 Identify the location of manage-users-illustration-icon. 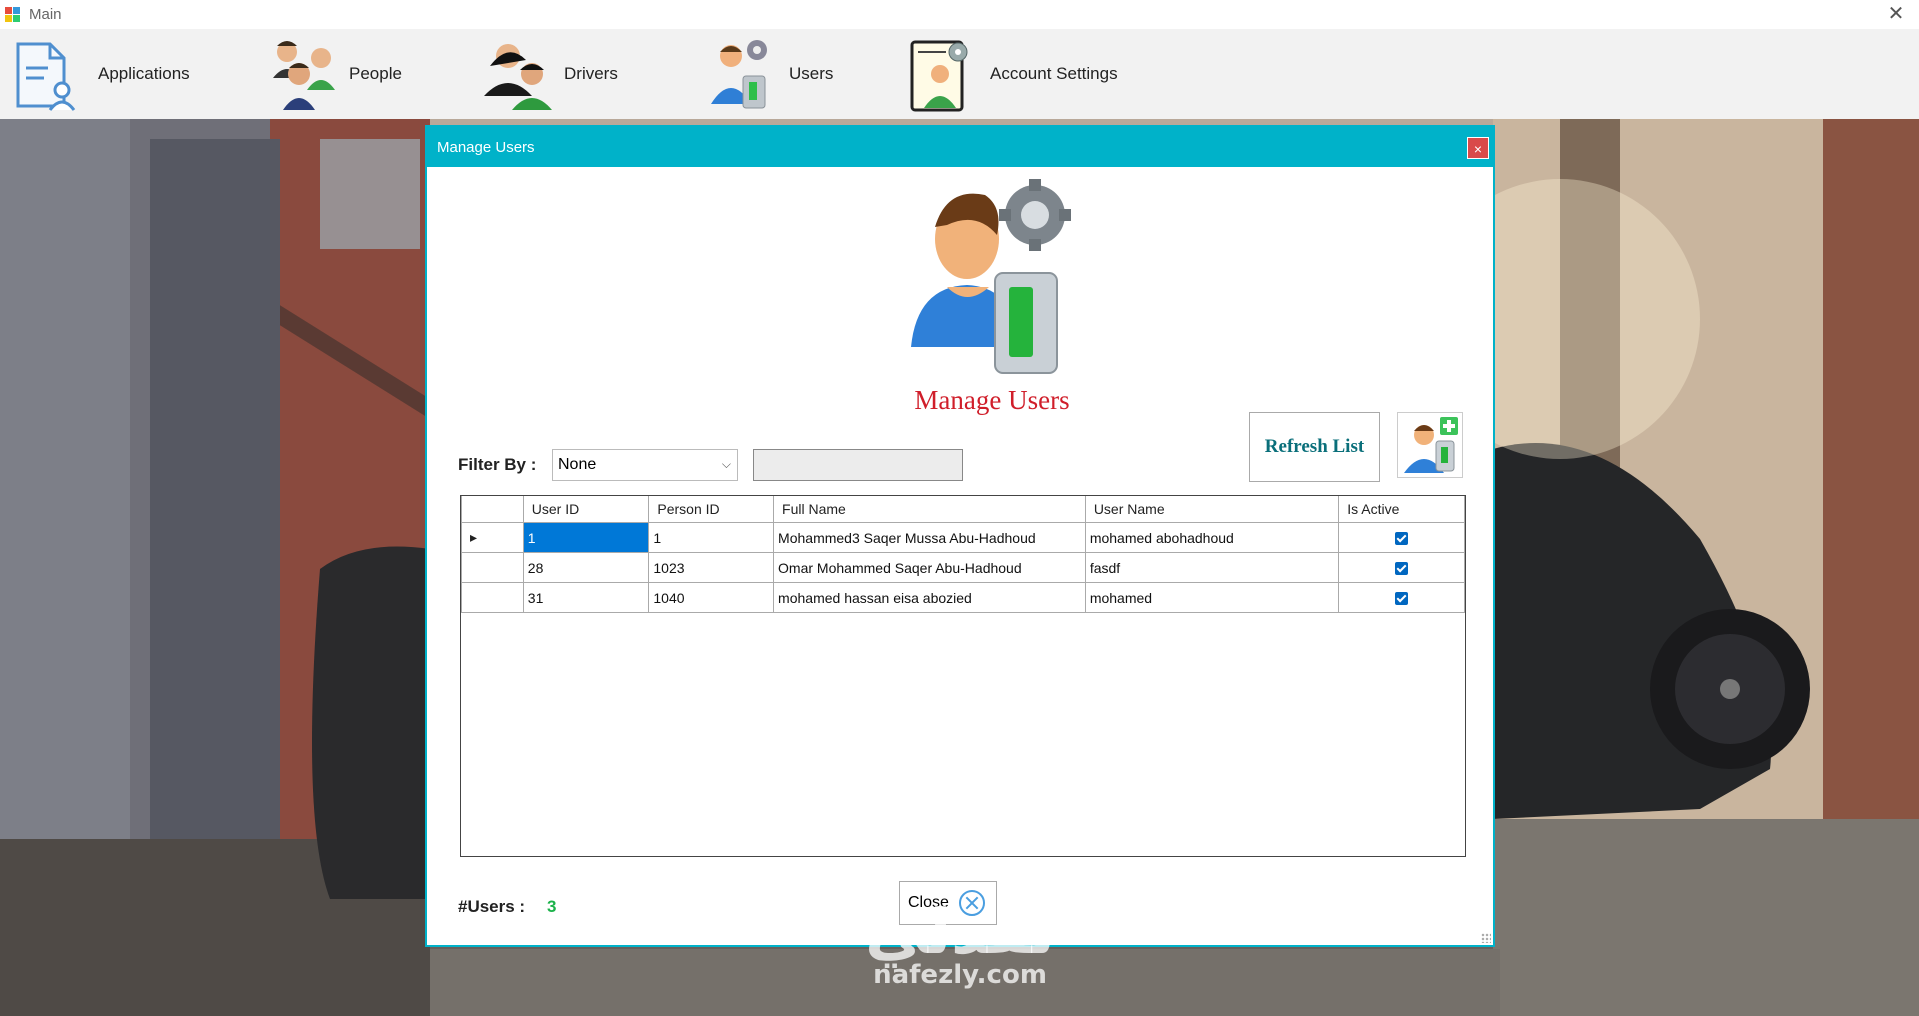
(992, 277).